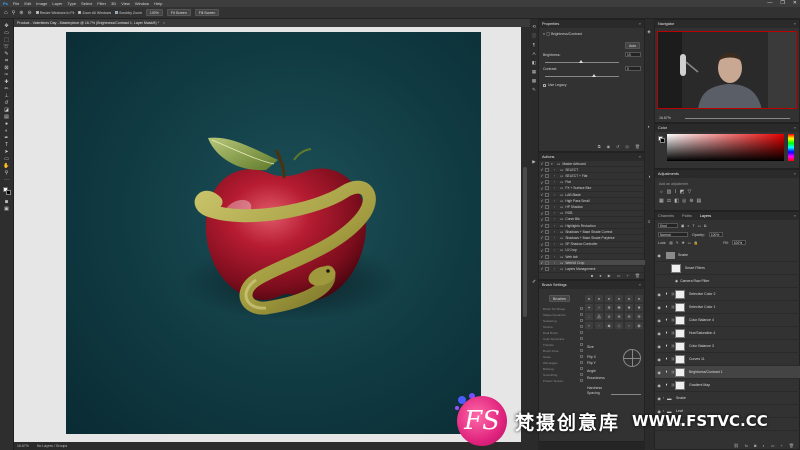  I want to click on menu-filter: Filter, so click(101, 3).